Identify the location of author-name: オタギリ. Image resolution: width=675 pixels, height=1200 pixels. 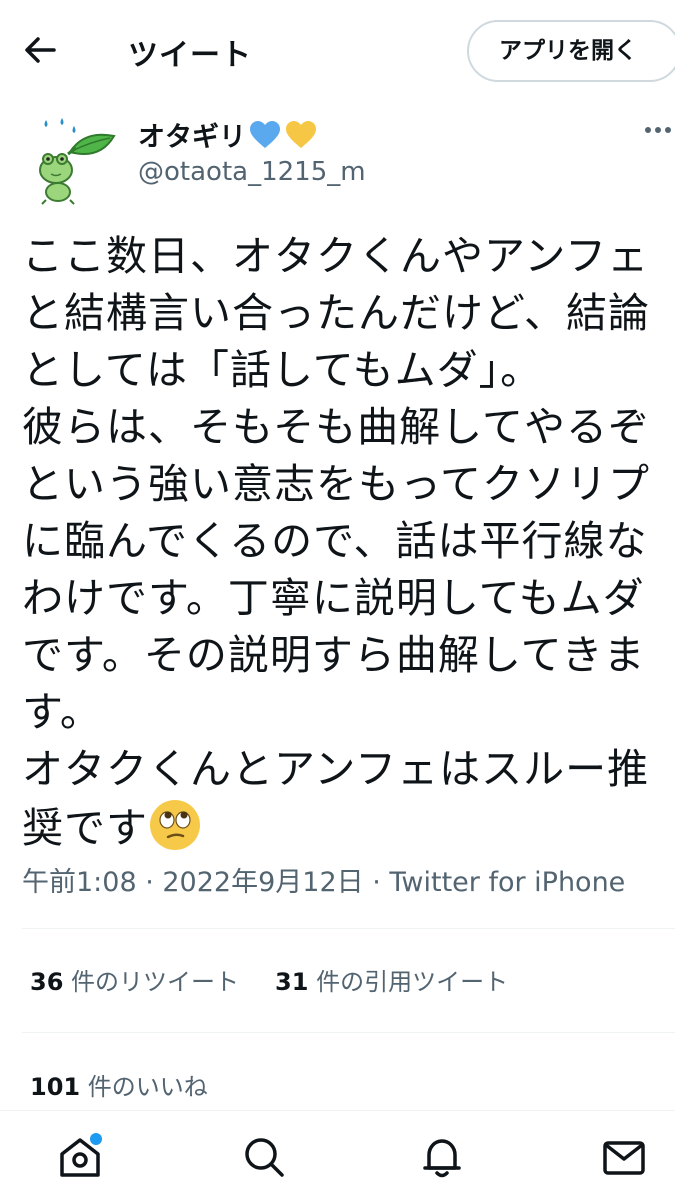
(228, 134).